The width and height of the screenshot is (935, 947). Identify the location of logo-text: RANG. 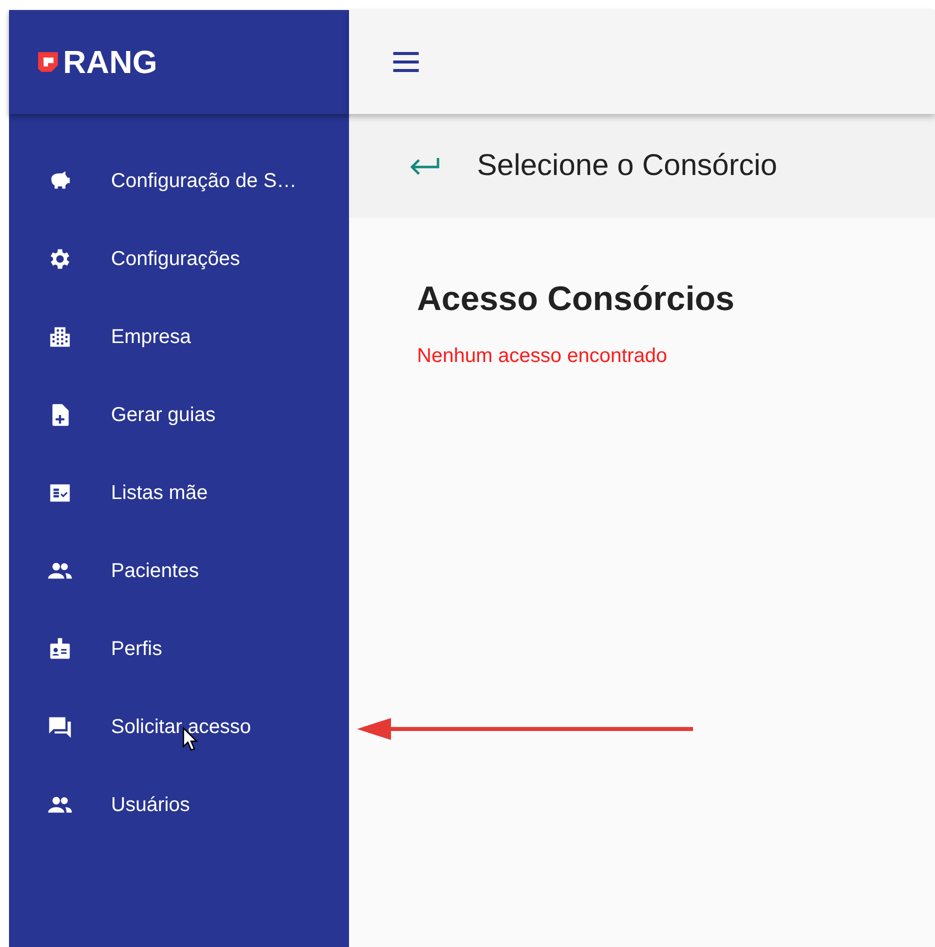
(110, 62).